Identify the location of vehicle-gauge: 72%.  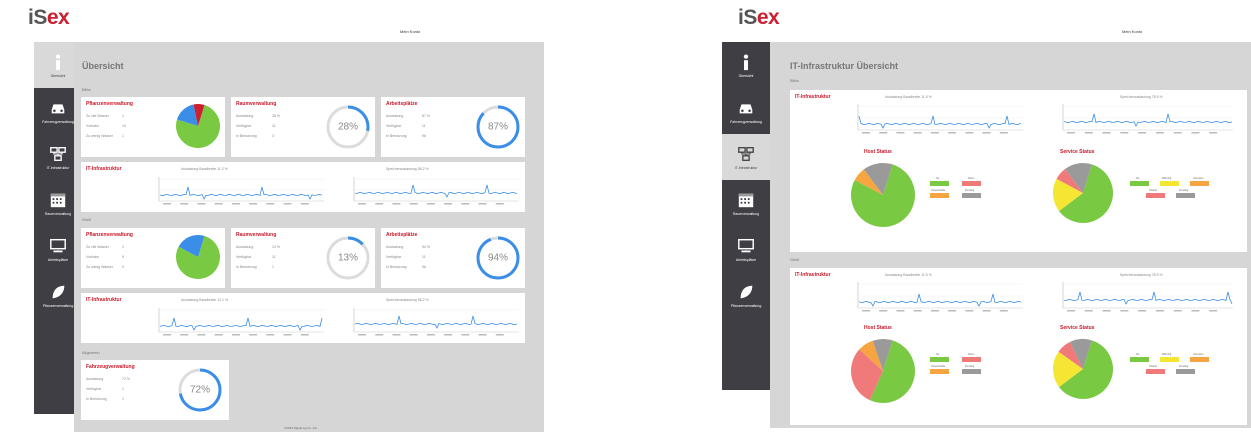
(200, 390).